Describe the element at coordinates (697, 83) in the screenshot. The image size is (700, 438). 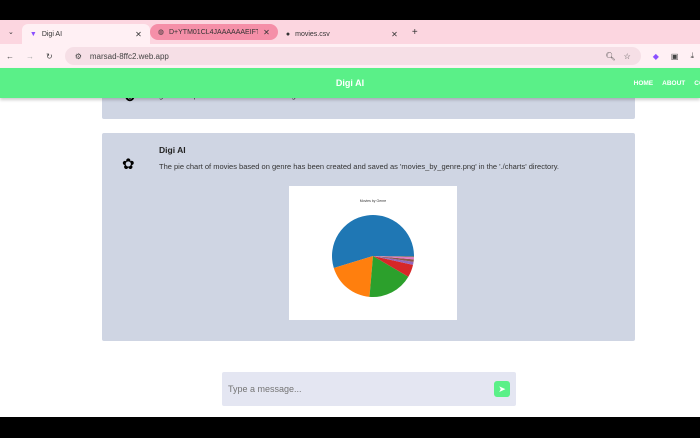
I see `nav-contact-link: CO` at that location.